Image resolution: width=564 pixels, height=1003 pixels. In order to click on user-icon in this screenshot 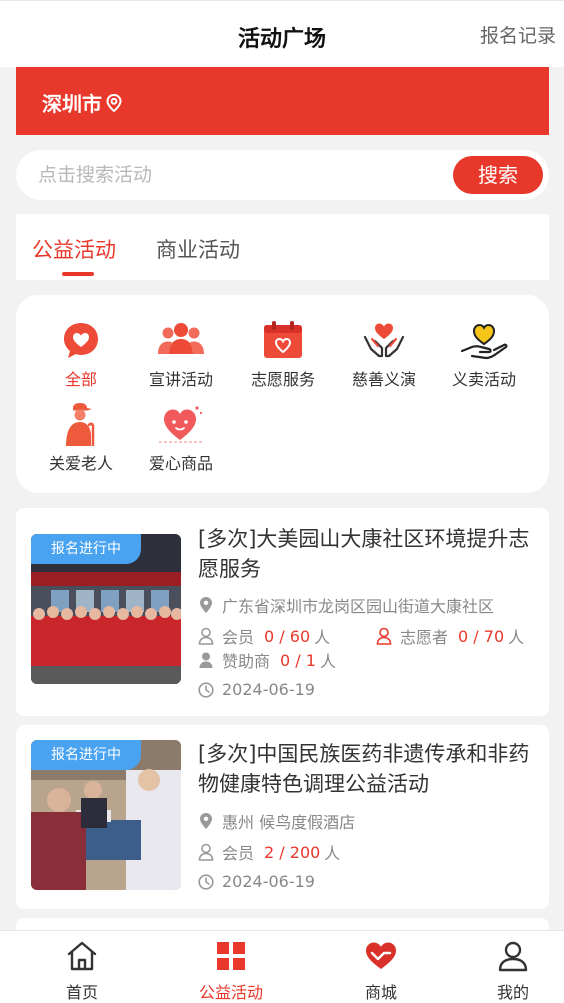, I will do `click(513, 956)`.